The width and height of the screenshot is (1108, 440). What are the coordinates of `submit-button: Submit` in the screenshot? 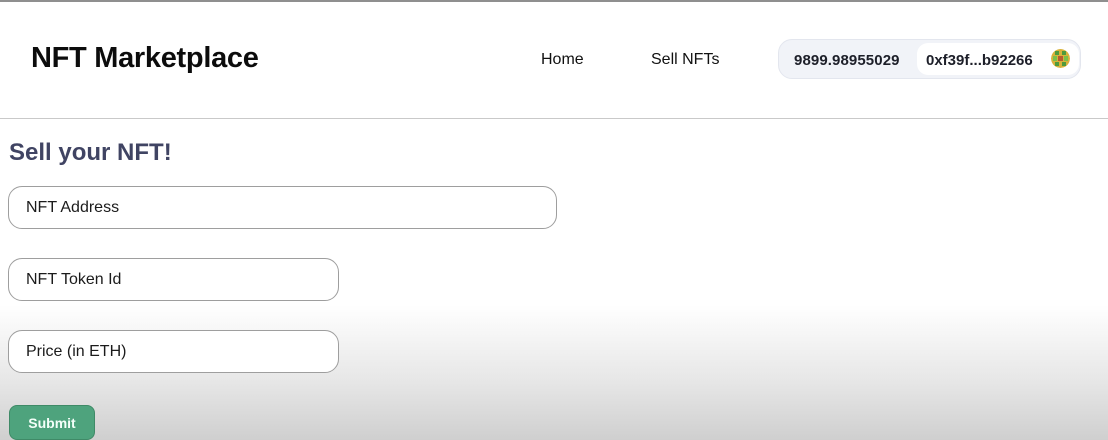 It's located at (52, 422).